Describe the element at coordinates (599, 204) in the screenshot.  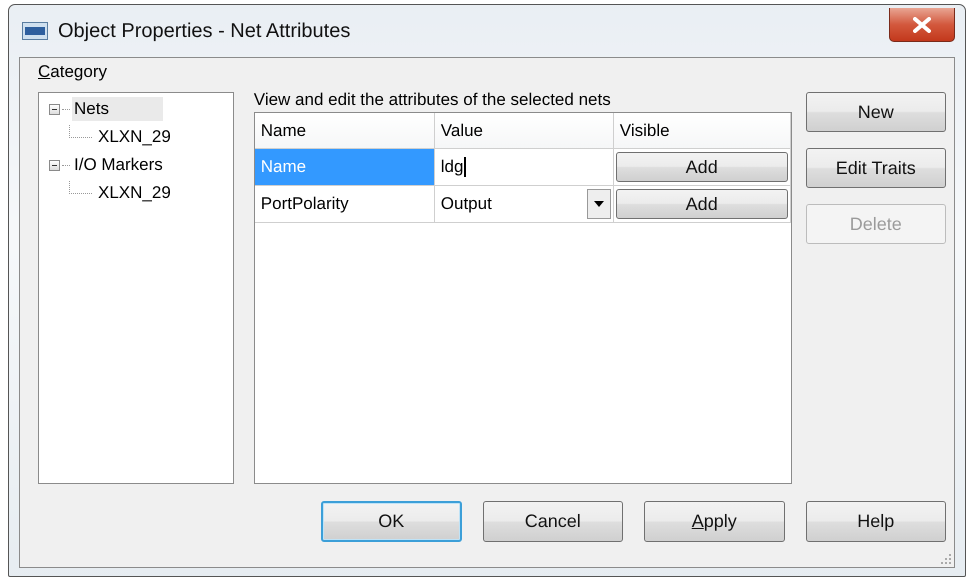
I see `dropdown-arrow-icon` at that location.